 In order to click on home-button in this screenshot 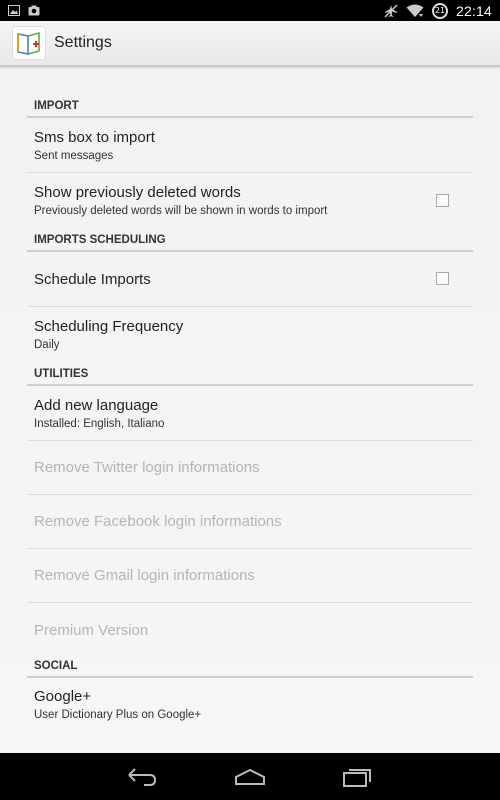, I will do `click(250, 777)`.